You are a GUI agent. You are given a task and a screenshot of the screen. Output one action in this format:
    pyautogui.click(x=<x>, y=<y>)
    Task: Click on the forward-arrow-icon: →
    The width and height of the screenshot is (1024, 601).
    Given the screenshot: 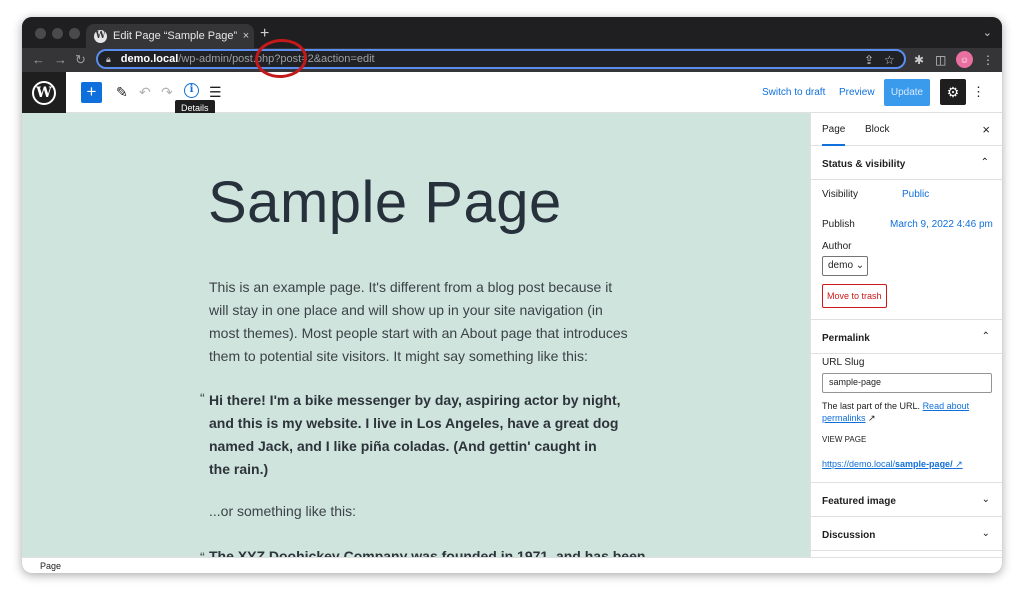 What is the action you would take?
    pyautogui.click(x=60, y=60)
    